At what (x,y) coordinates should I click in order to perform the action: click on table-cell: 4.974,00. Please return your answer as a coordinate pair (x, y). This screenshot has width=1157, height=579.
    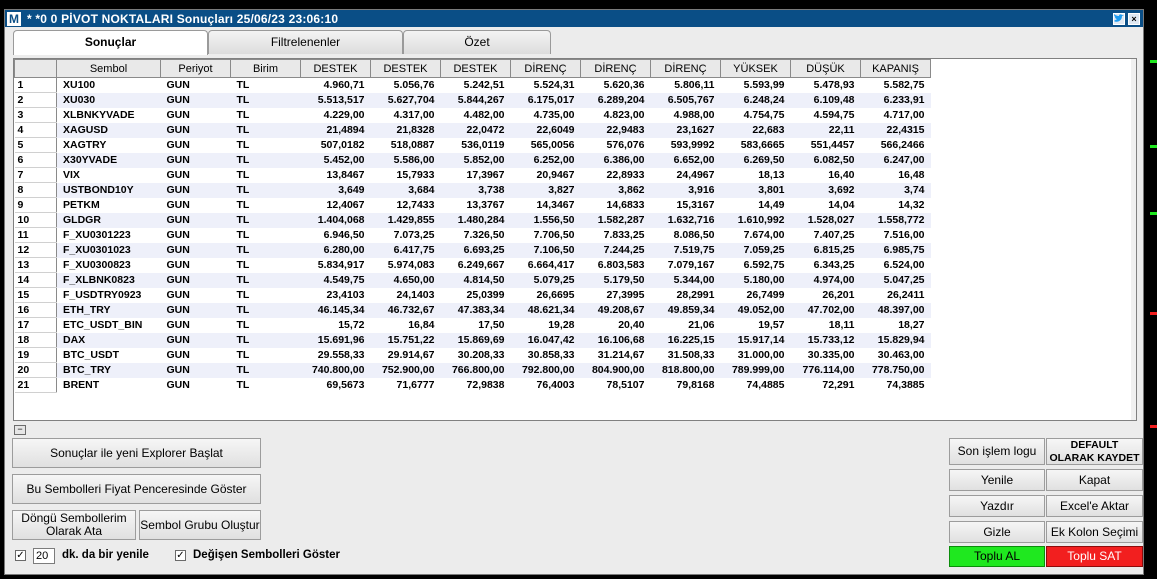
    Looking at the image, I should click on (825, 280).